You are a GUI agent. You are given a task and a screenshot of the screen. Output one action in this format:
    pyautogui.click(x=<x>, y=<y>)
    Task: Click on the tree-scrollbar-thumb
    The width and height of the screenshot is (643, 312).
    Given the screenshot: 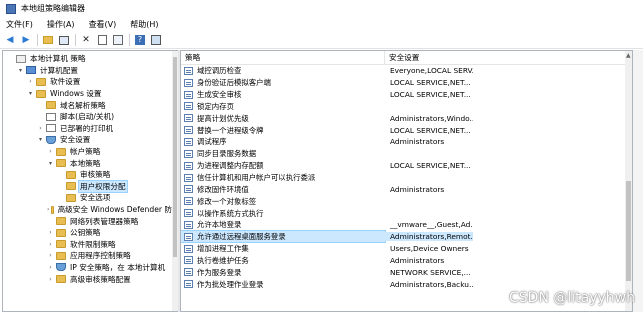 What is the action you would take?
    pyautogui.click(x=175, y=157)
    